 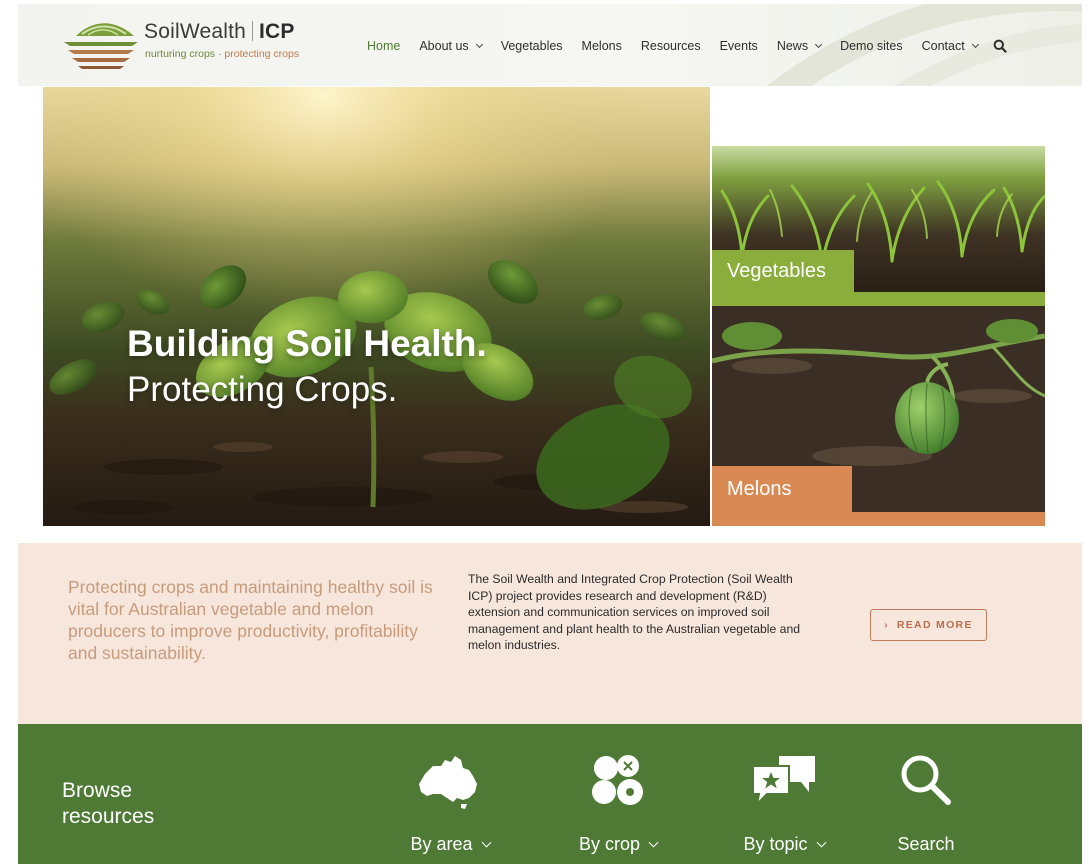 I want to click on chevron-right-icon: ›, so click(x=886, y=625).